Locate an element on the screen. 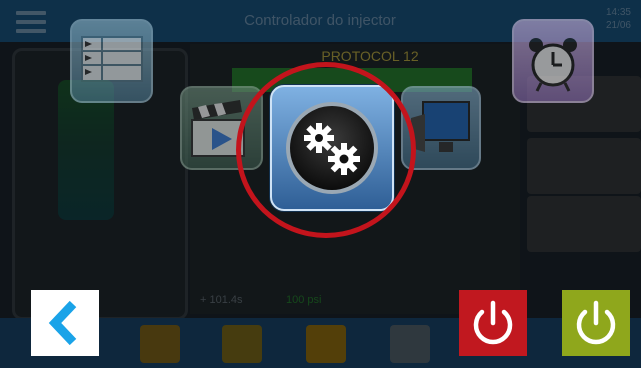 Image resolution: width=641 pixels, height=368 pixels. selection-highlight-circle is located at coordinates (326, 150).